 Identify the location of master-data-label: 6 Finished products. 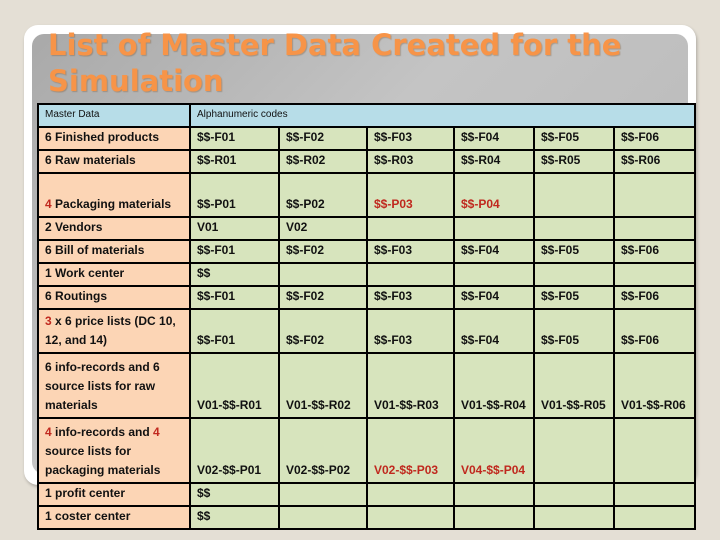
(114, 138).